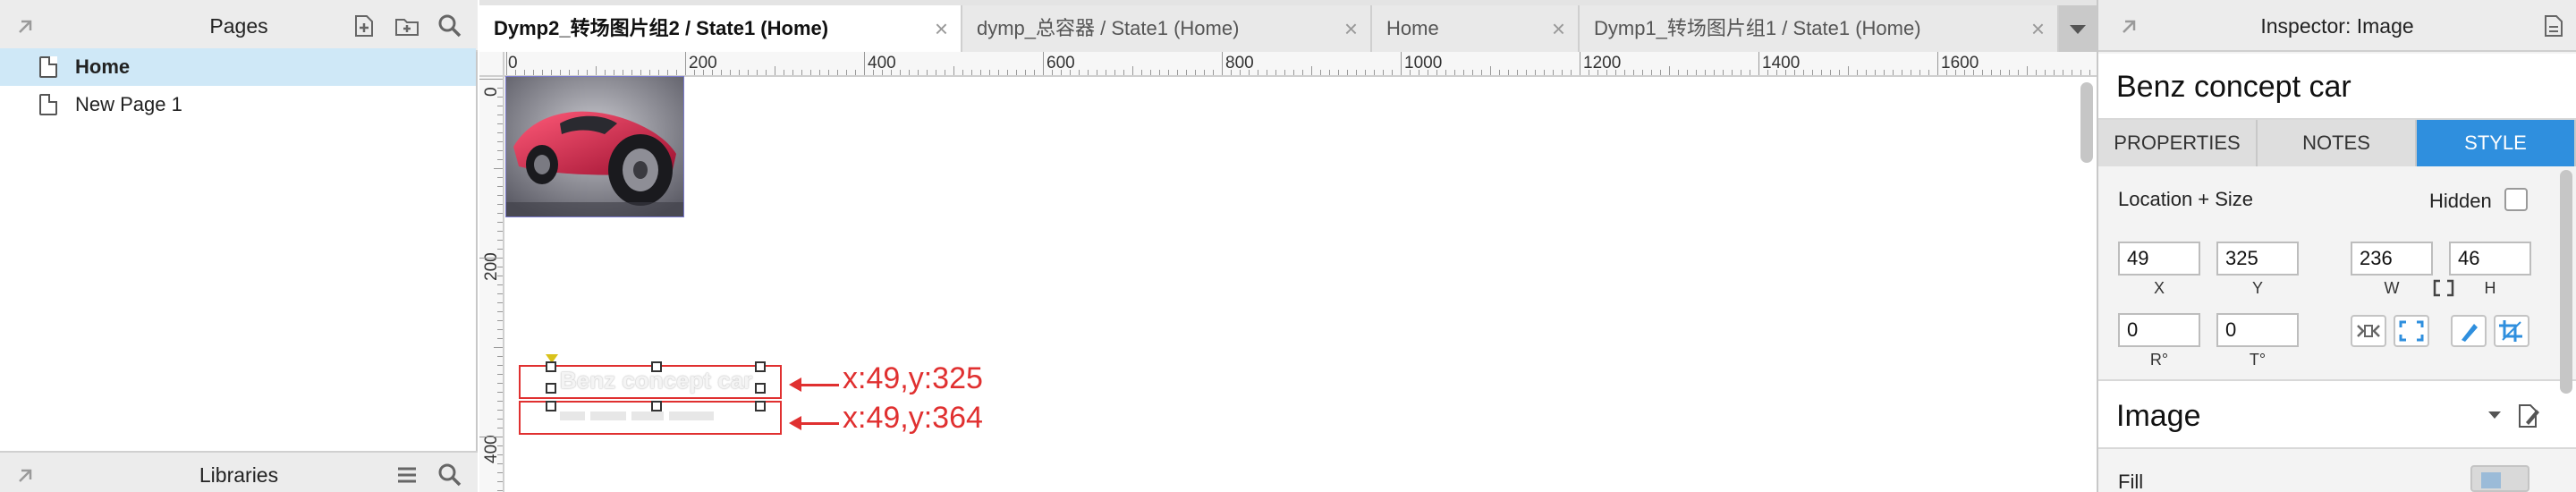  I want to click on inspector-scrollbar, so click(2566, 282).